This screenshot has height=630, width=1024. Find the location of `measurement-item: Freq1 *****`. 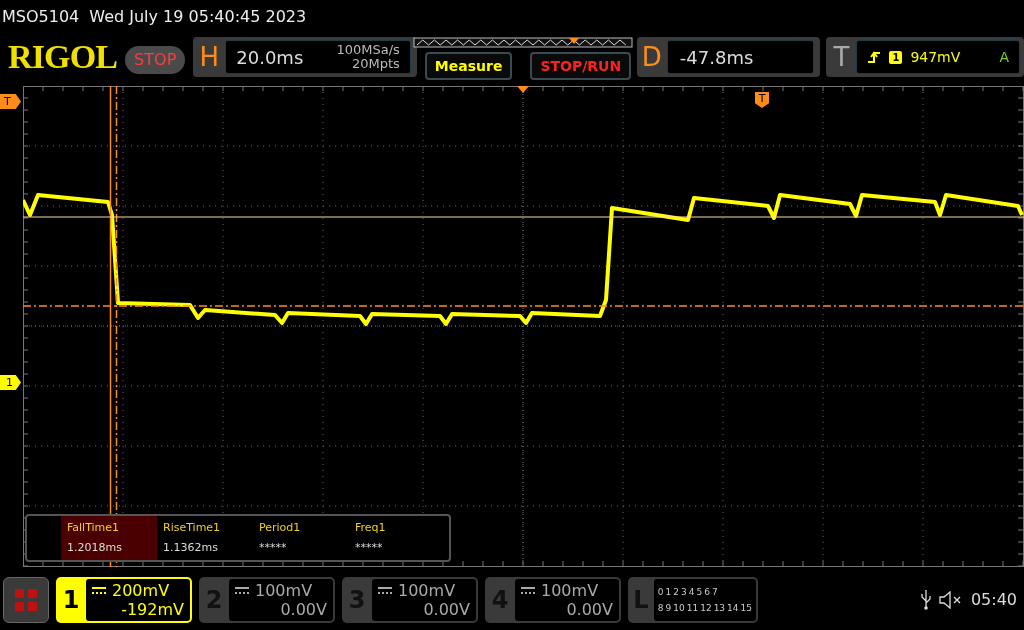

measurement-item: Freq1 ***** is located at coordinates (397, 538).